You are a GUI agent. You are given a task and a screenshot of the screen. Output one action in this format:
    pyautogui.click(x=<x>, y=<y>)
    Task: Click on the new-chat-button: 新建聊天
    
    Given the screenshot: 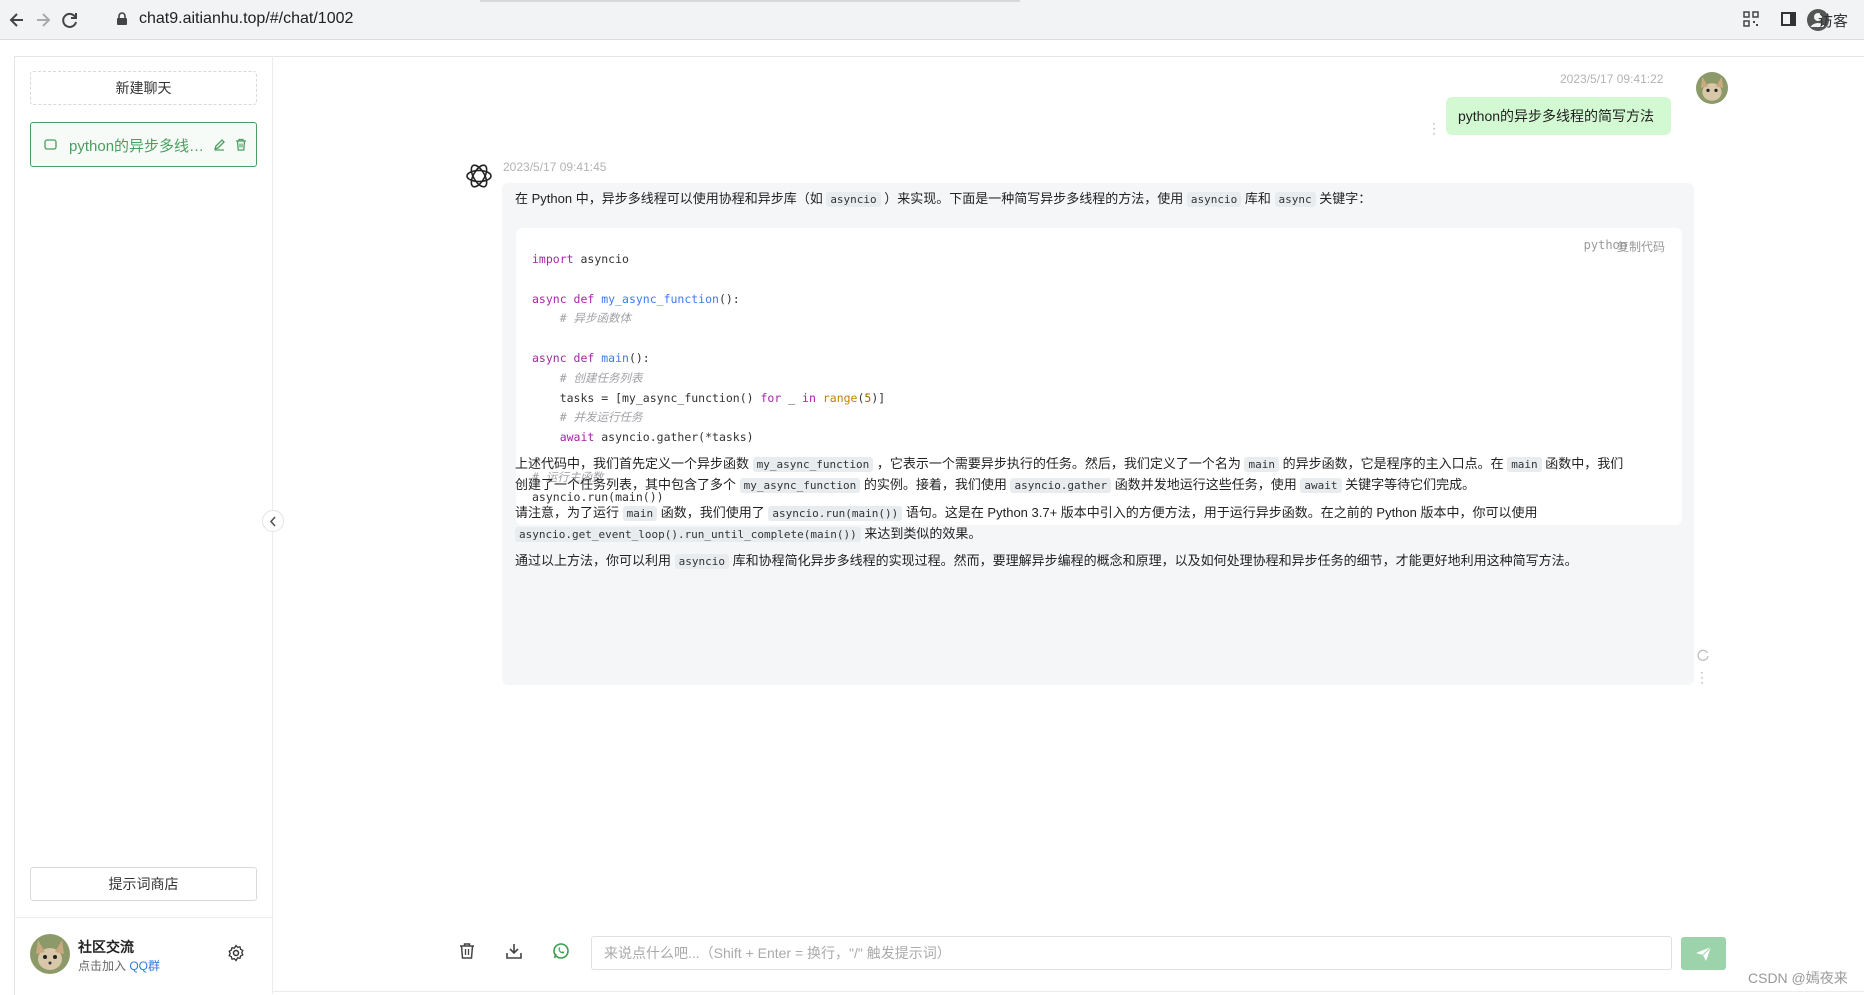 What is the action you would take?
    pyautogui.click(x=143, y=88)
    